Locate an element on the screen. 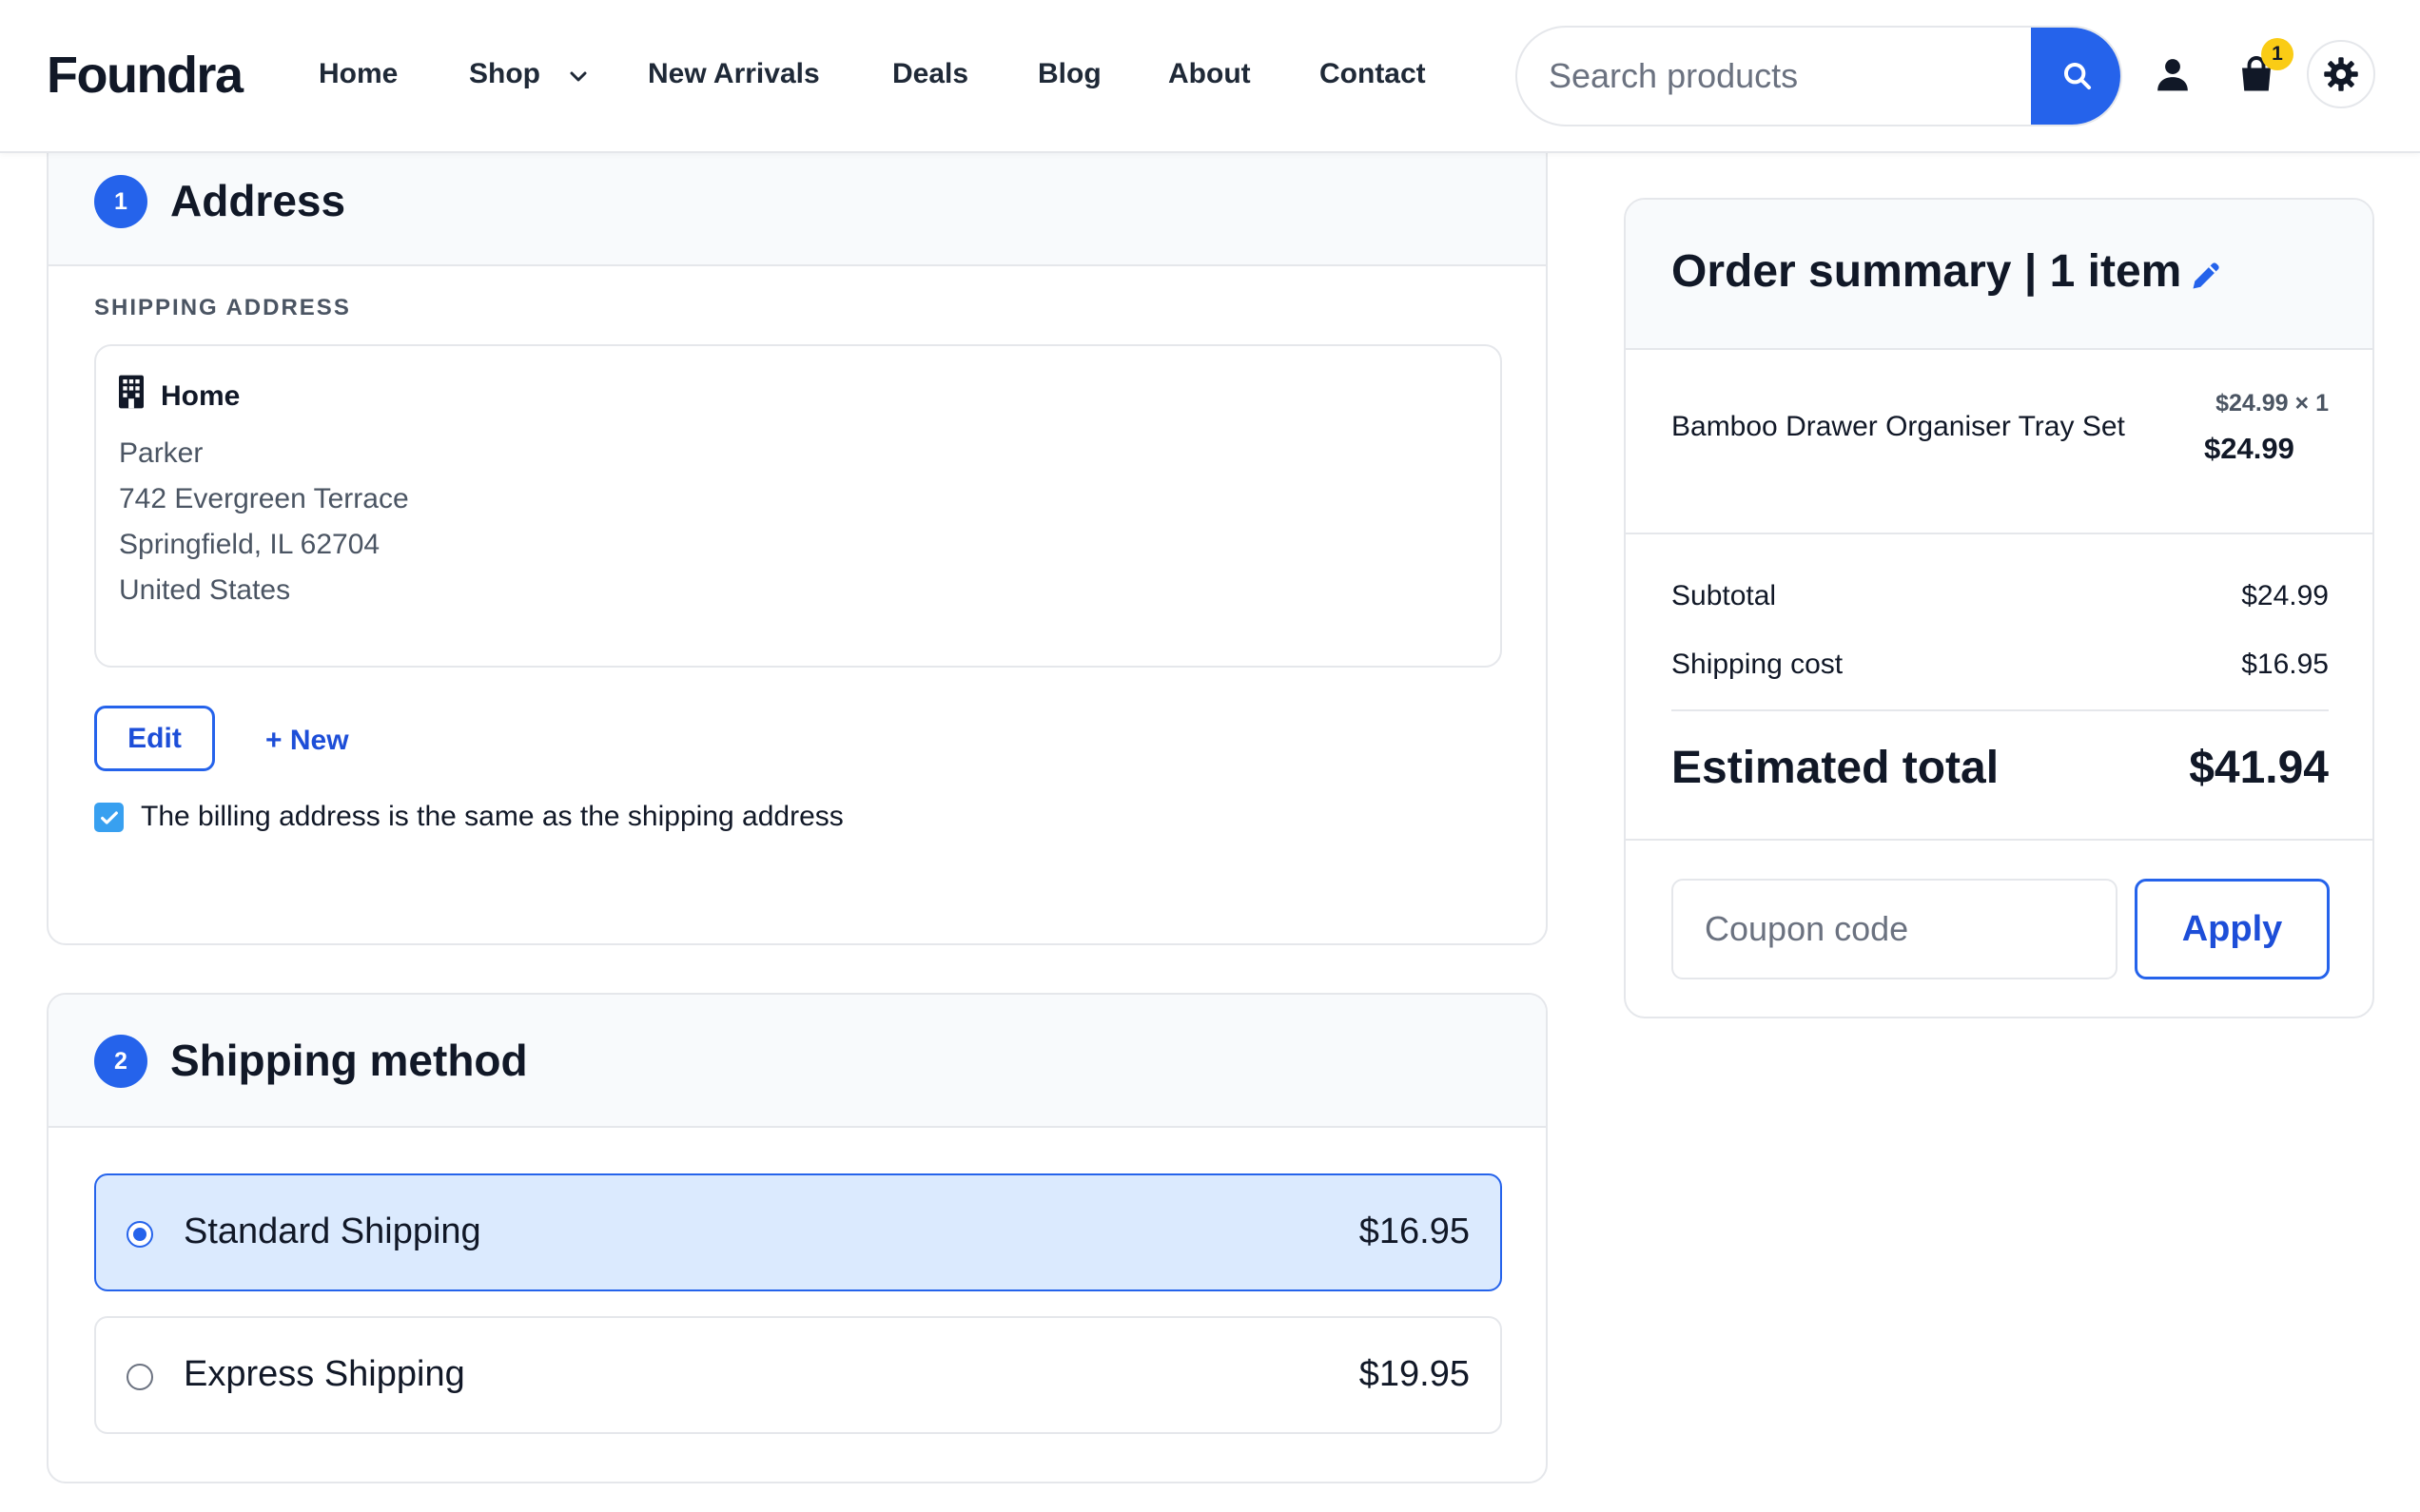 The height and width of the screenshot is (1512, 2420). address-line: Parker is located at coordinates (161, 453).